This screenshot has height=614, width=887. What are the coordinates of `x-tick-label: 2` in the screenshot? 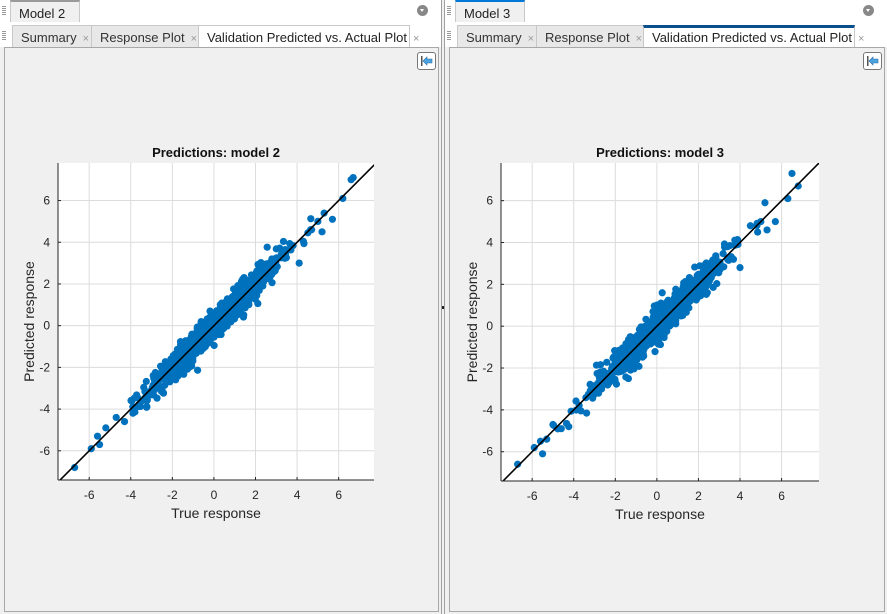 It's located at (698, 496).